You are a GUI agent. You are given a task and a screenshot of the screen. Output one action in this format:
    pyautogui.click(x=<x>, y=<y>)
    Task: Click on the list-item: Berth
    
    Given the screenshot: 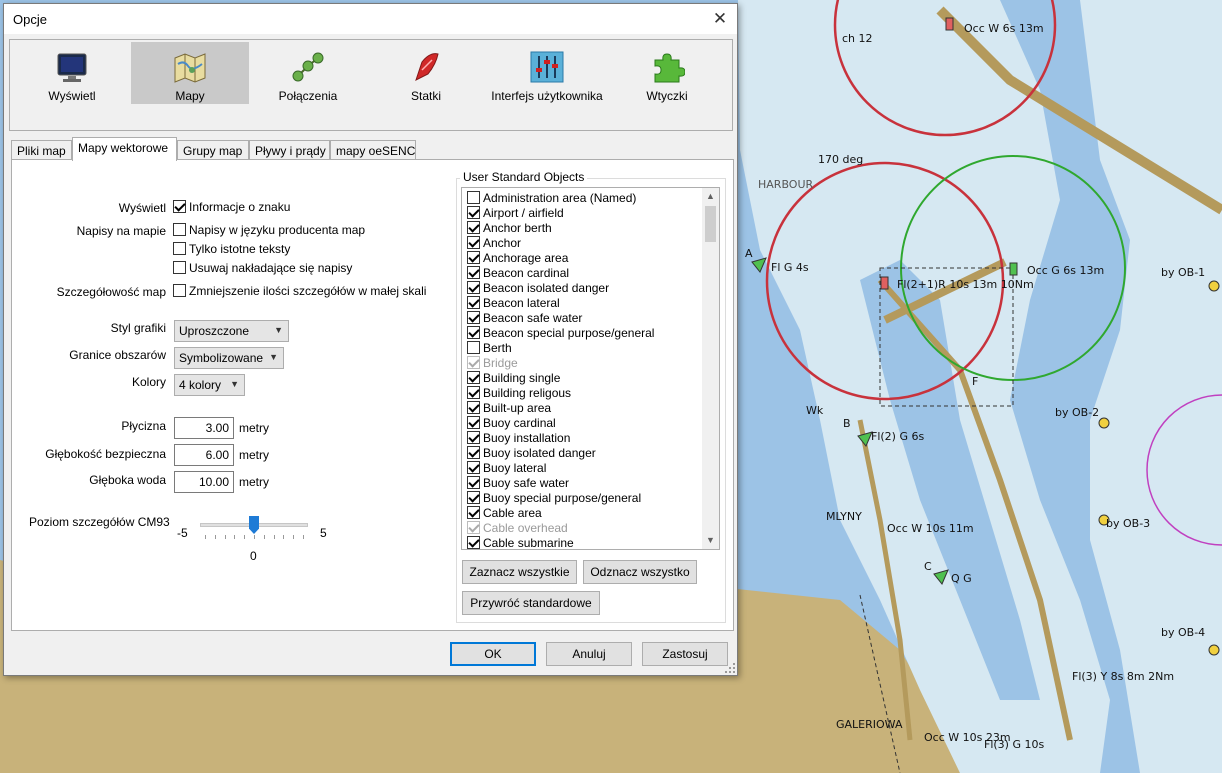 What is the action you would take?
    pyautogui.click(x=489, y=348)
    